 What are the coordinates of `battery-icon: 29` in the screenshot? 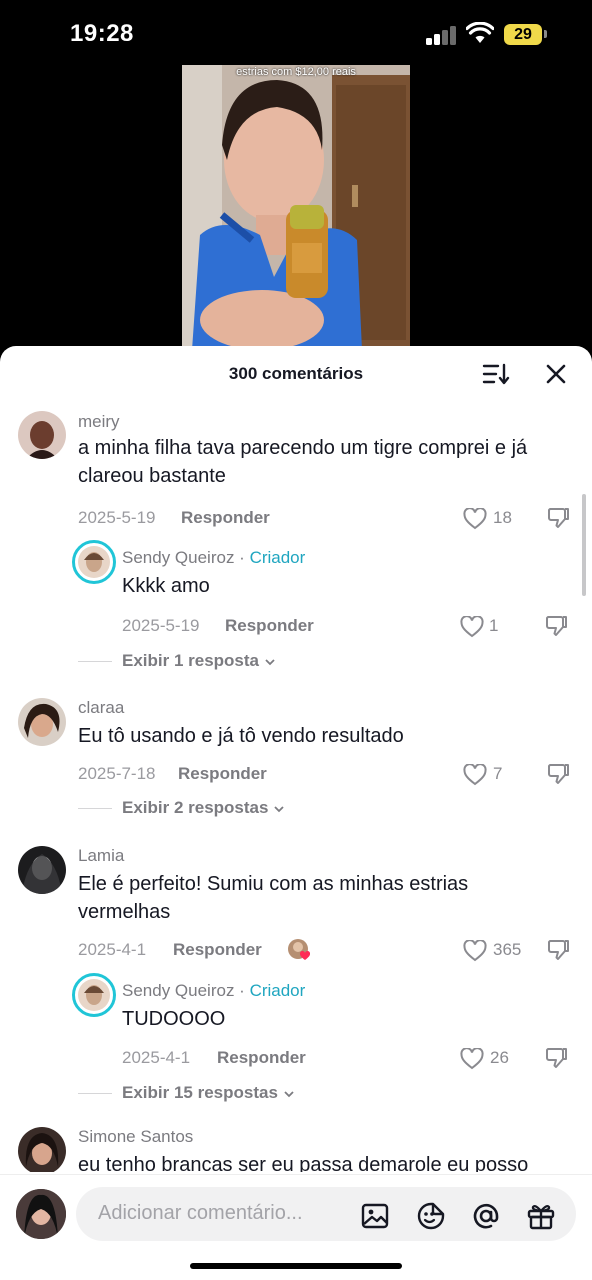 It's located at (523, 34).